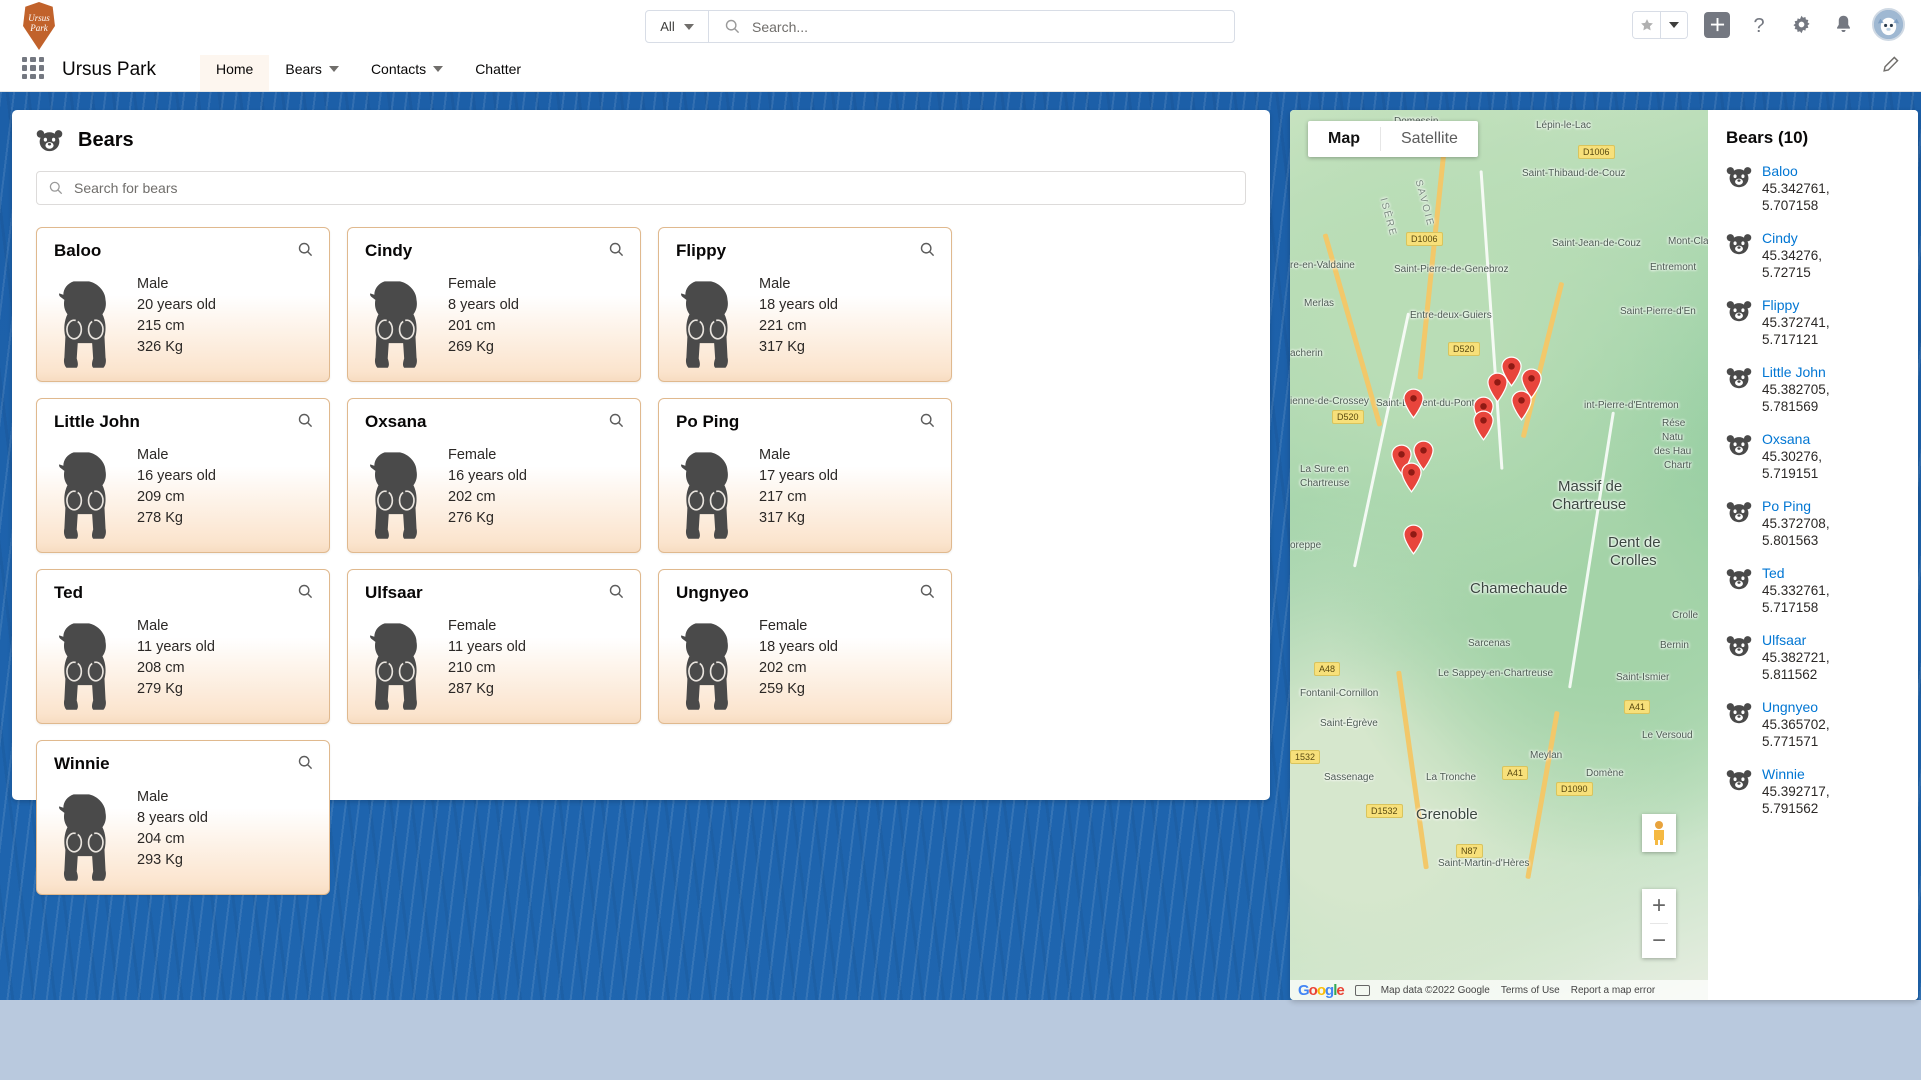 This screenshot has width=1921, height=1080. I want to click on bear-link: Baloo, so click(1796, 171).